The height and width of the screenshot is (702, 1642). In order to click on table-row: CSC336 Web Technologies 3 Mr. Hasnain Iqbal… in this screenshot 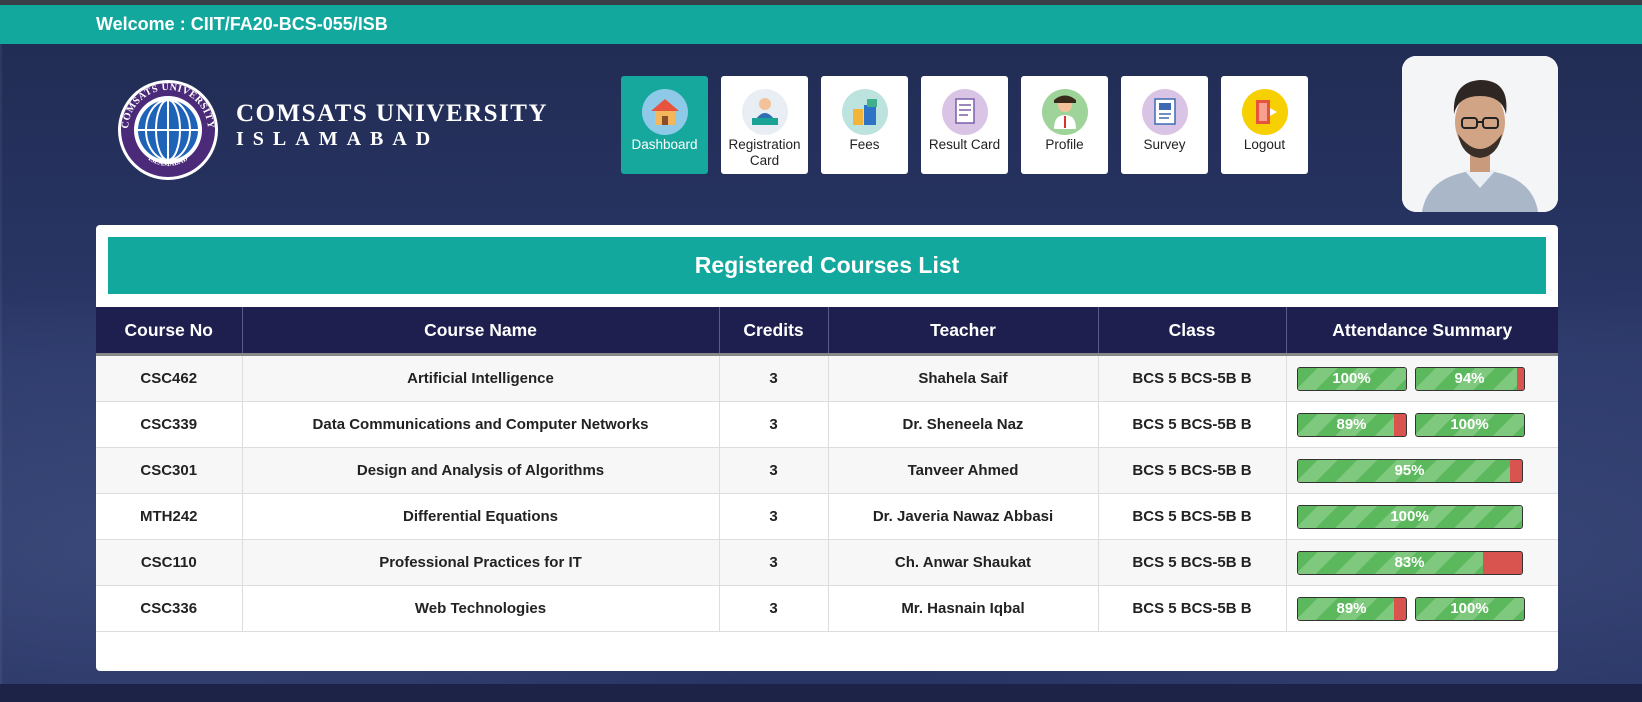, I will do `click(827, 608)`.